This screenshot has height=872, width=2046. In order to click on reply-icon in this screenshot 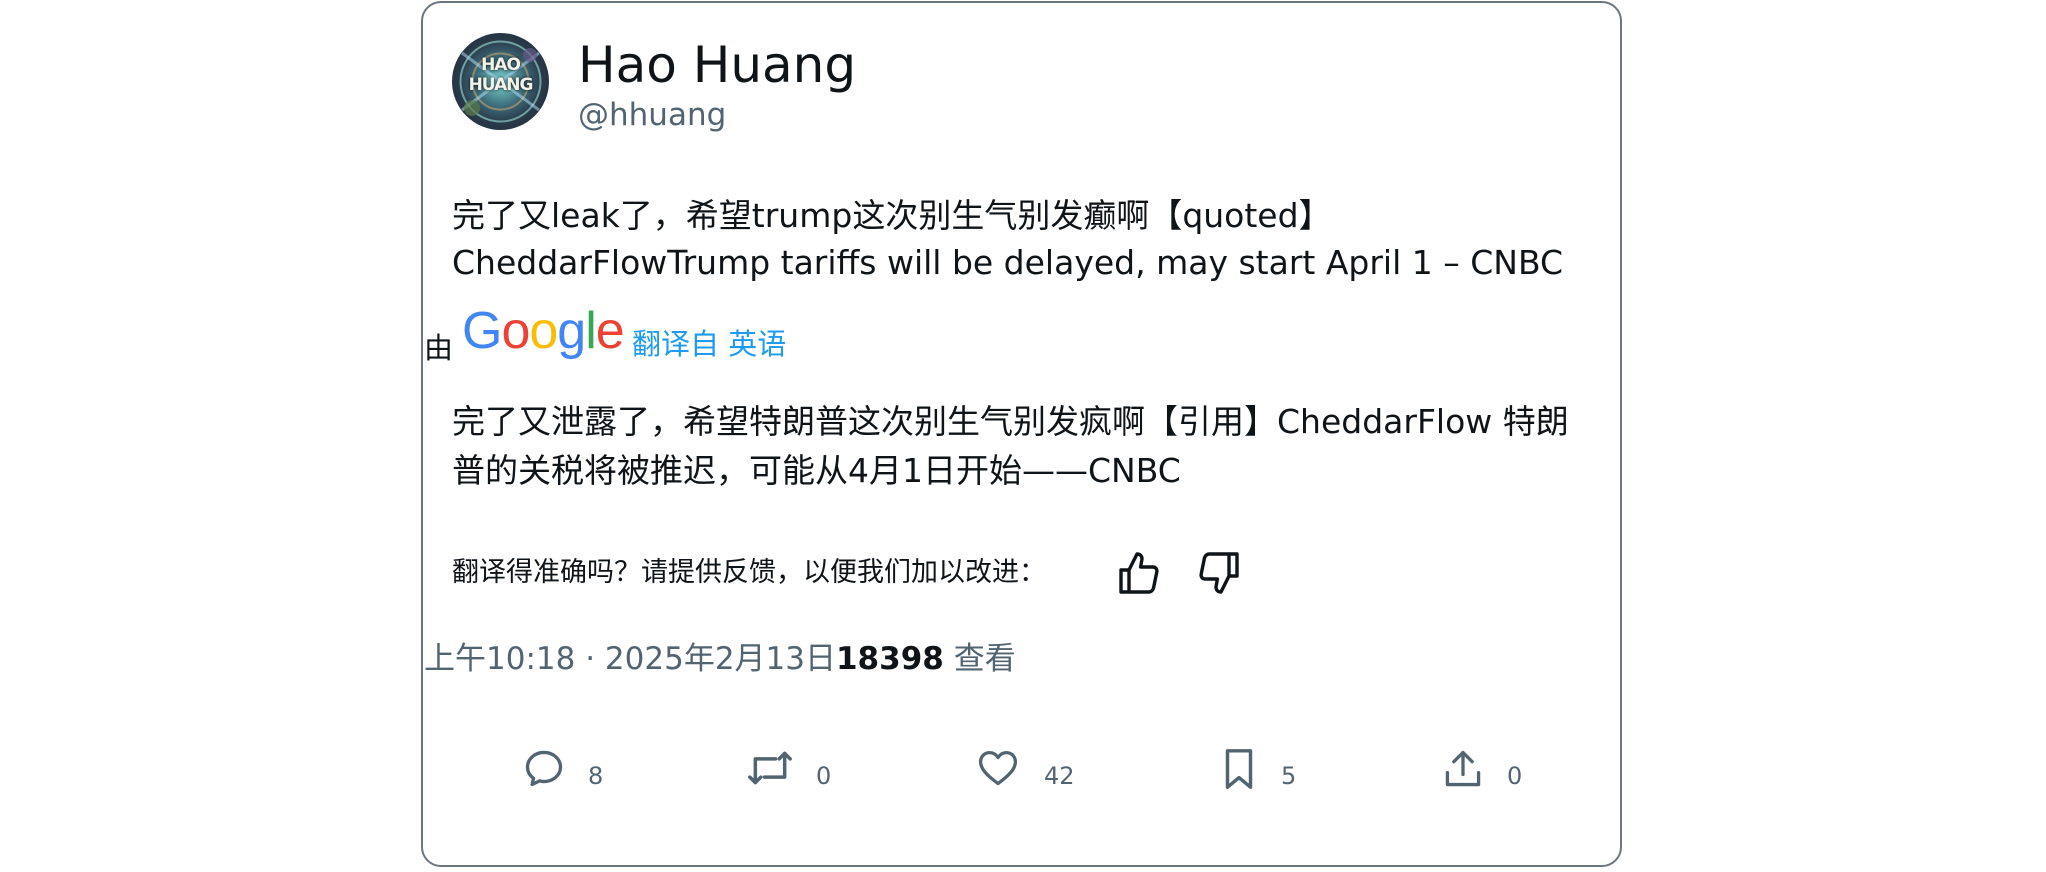, I will do `click(544, 768)`.